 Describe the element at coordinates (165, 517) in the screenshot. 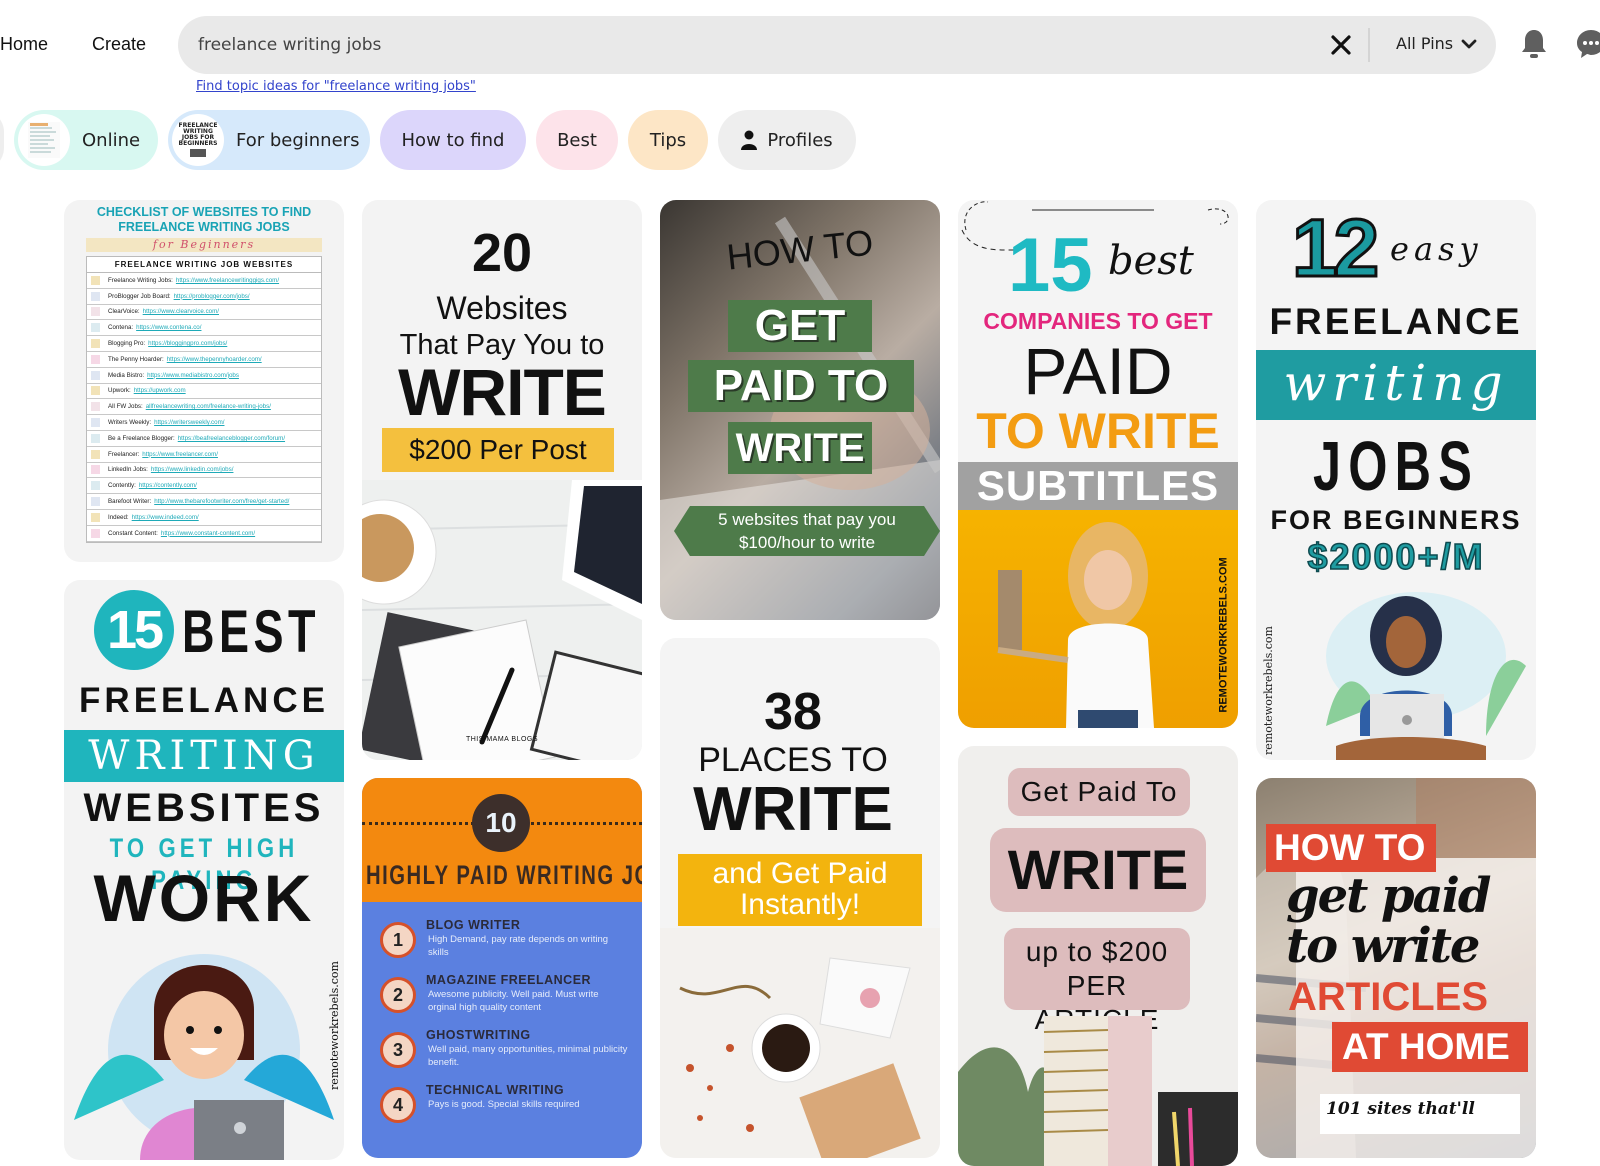

I see `row-link: https://www.indeed.com/` at that location.